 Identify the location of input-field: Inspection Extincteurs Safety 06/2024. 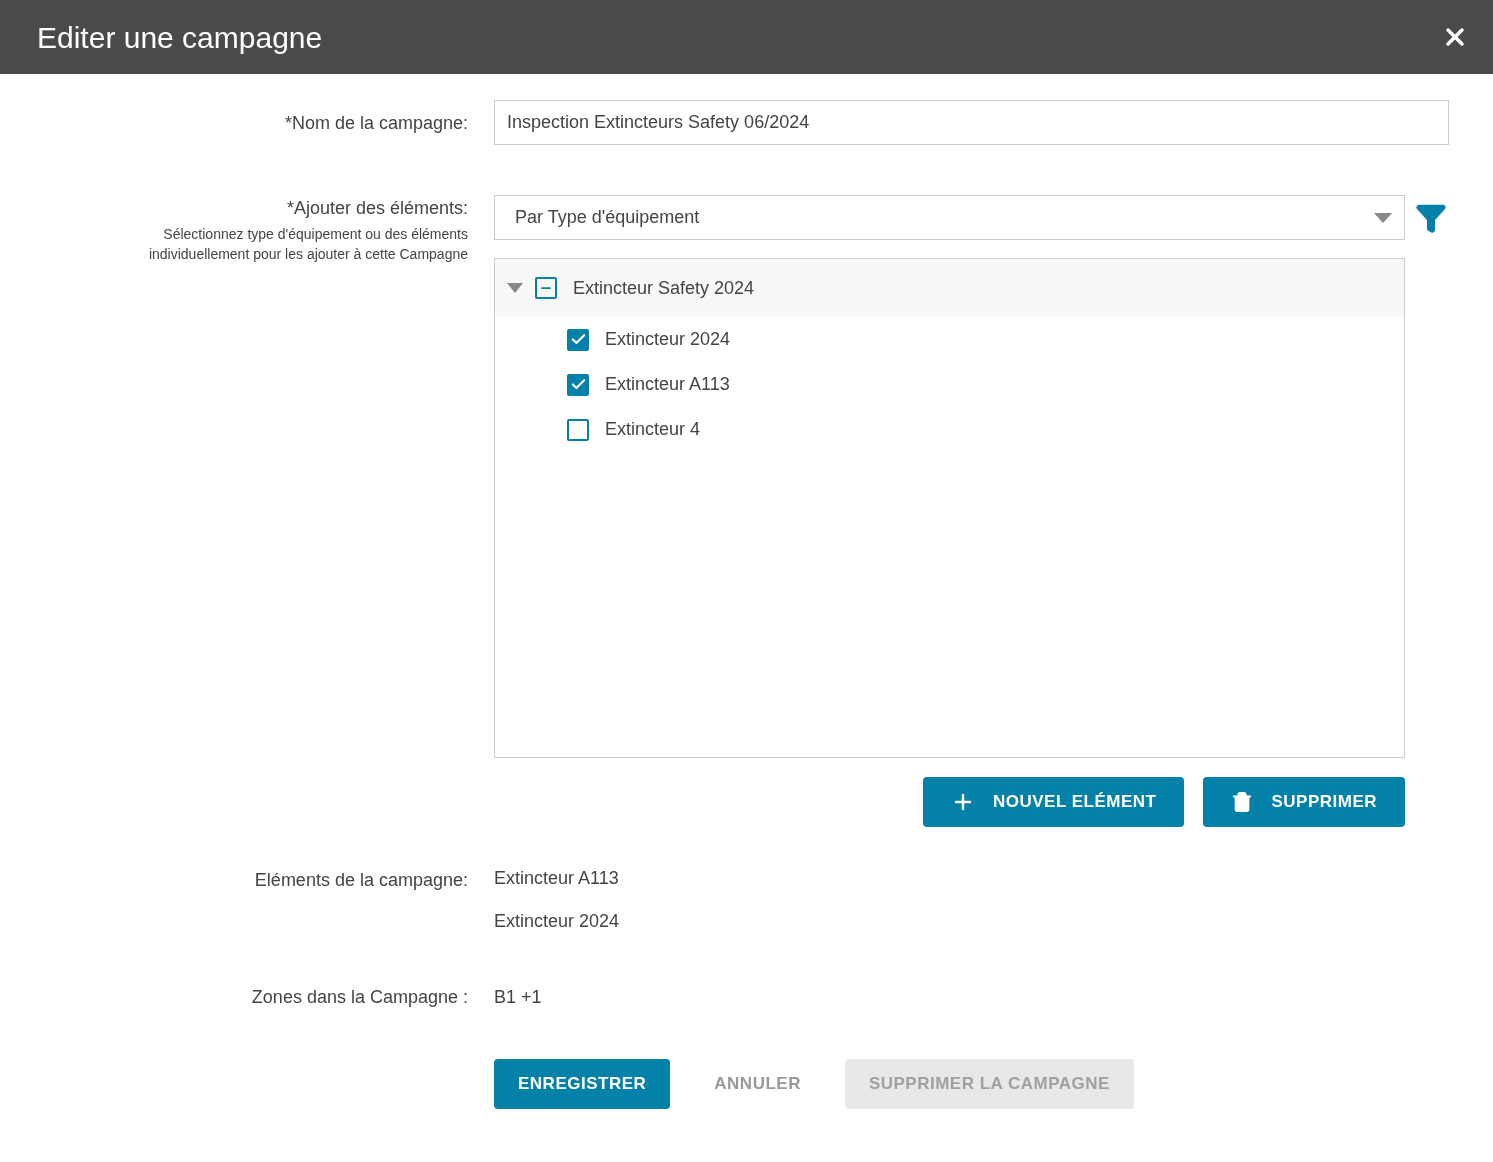
(971, 122).